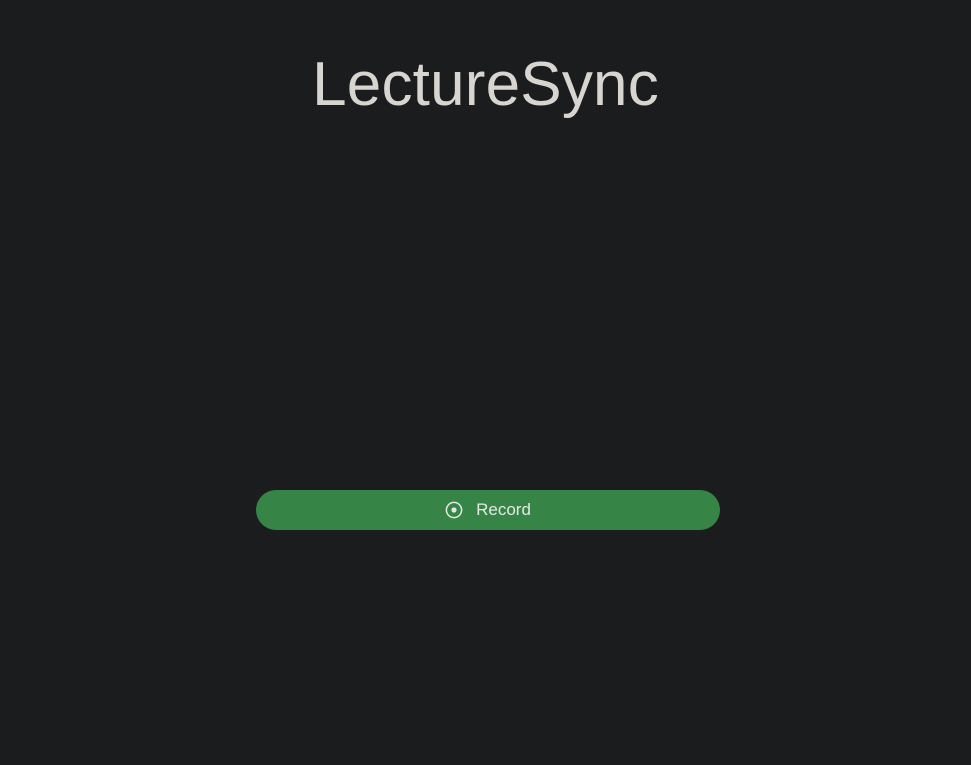 This screenshot has width=971, height=765. I want to click on record-button-label: Record, so click(503, 509).